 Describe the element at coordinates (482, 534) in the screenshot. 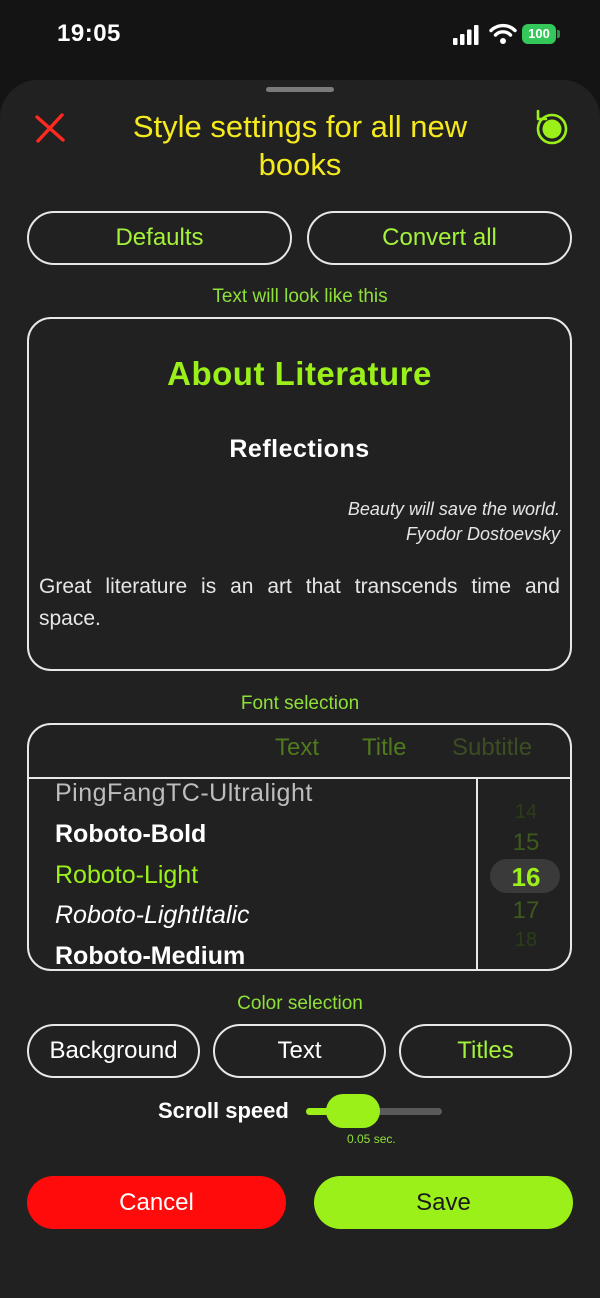

I see `preview-quote-author: Fyodor Dostoevsky` at that location.